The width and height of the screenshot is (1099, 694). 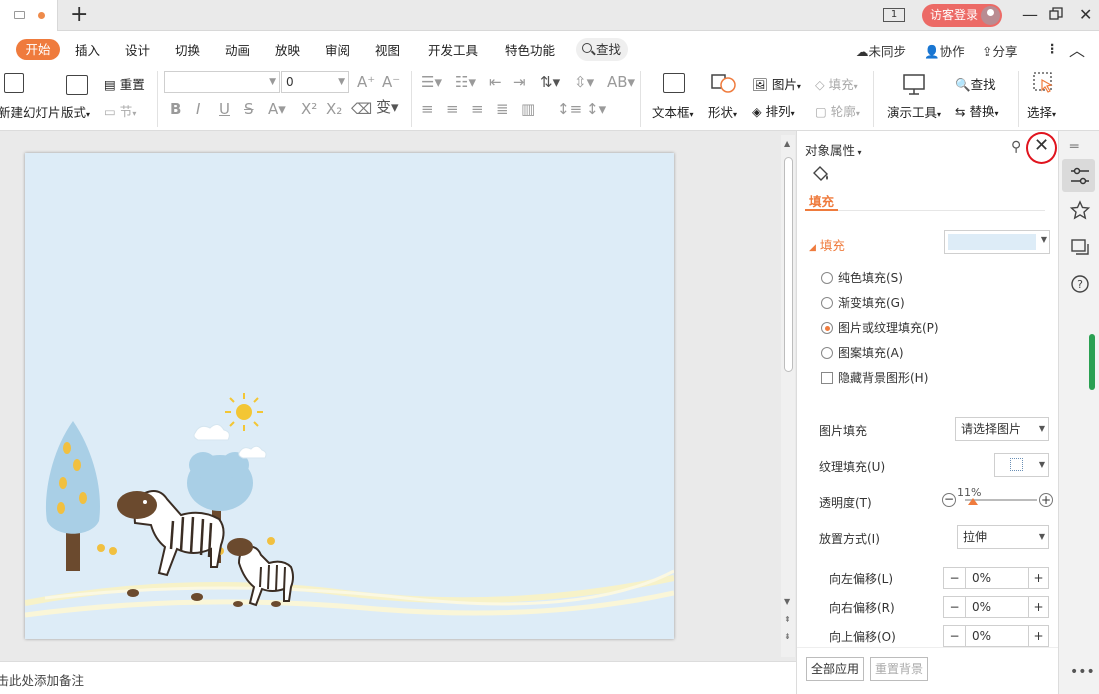 I want to click on fill-bucket-icon, so click(x=821, y=174).